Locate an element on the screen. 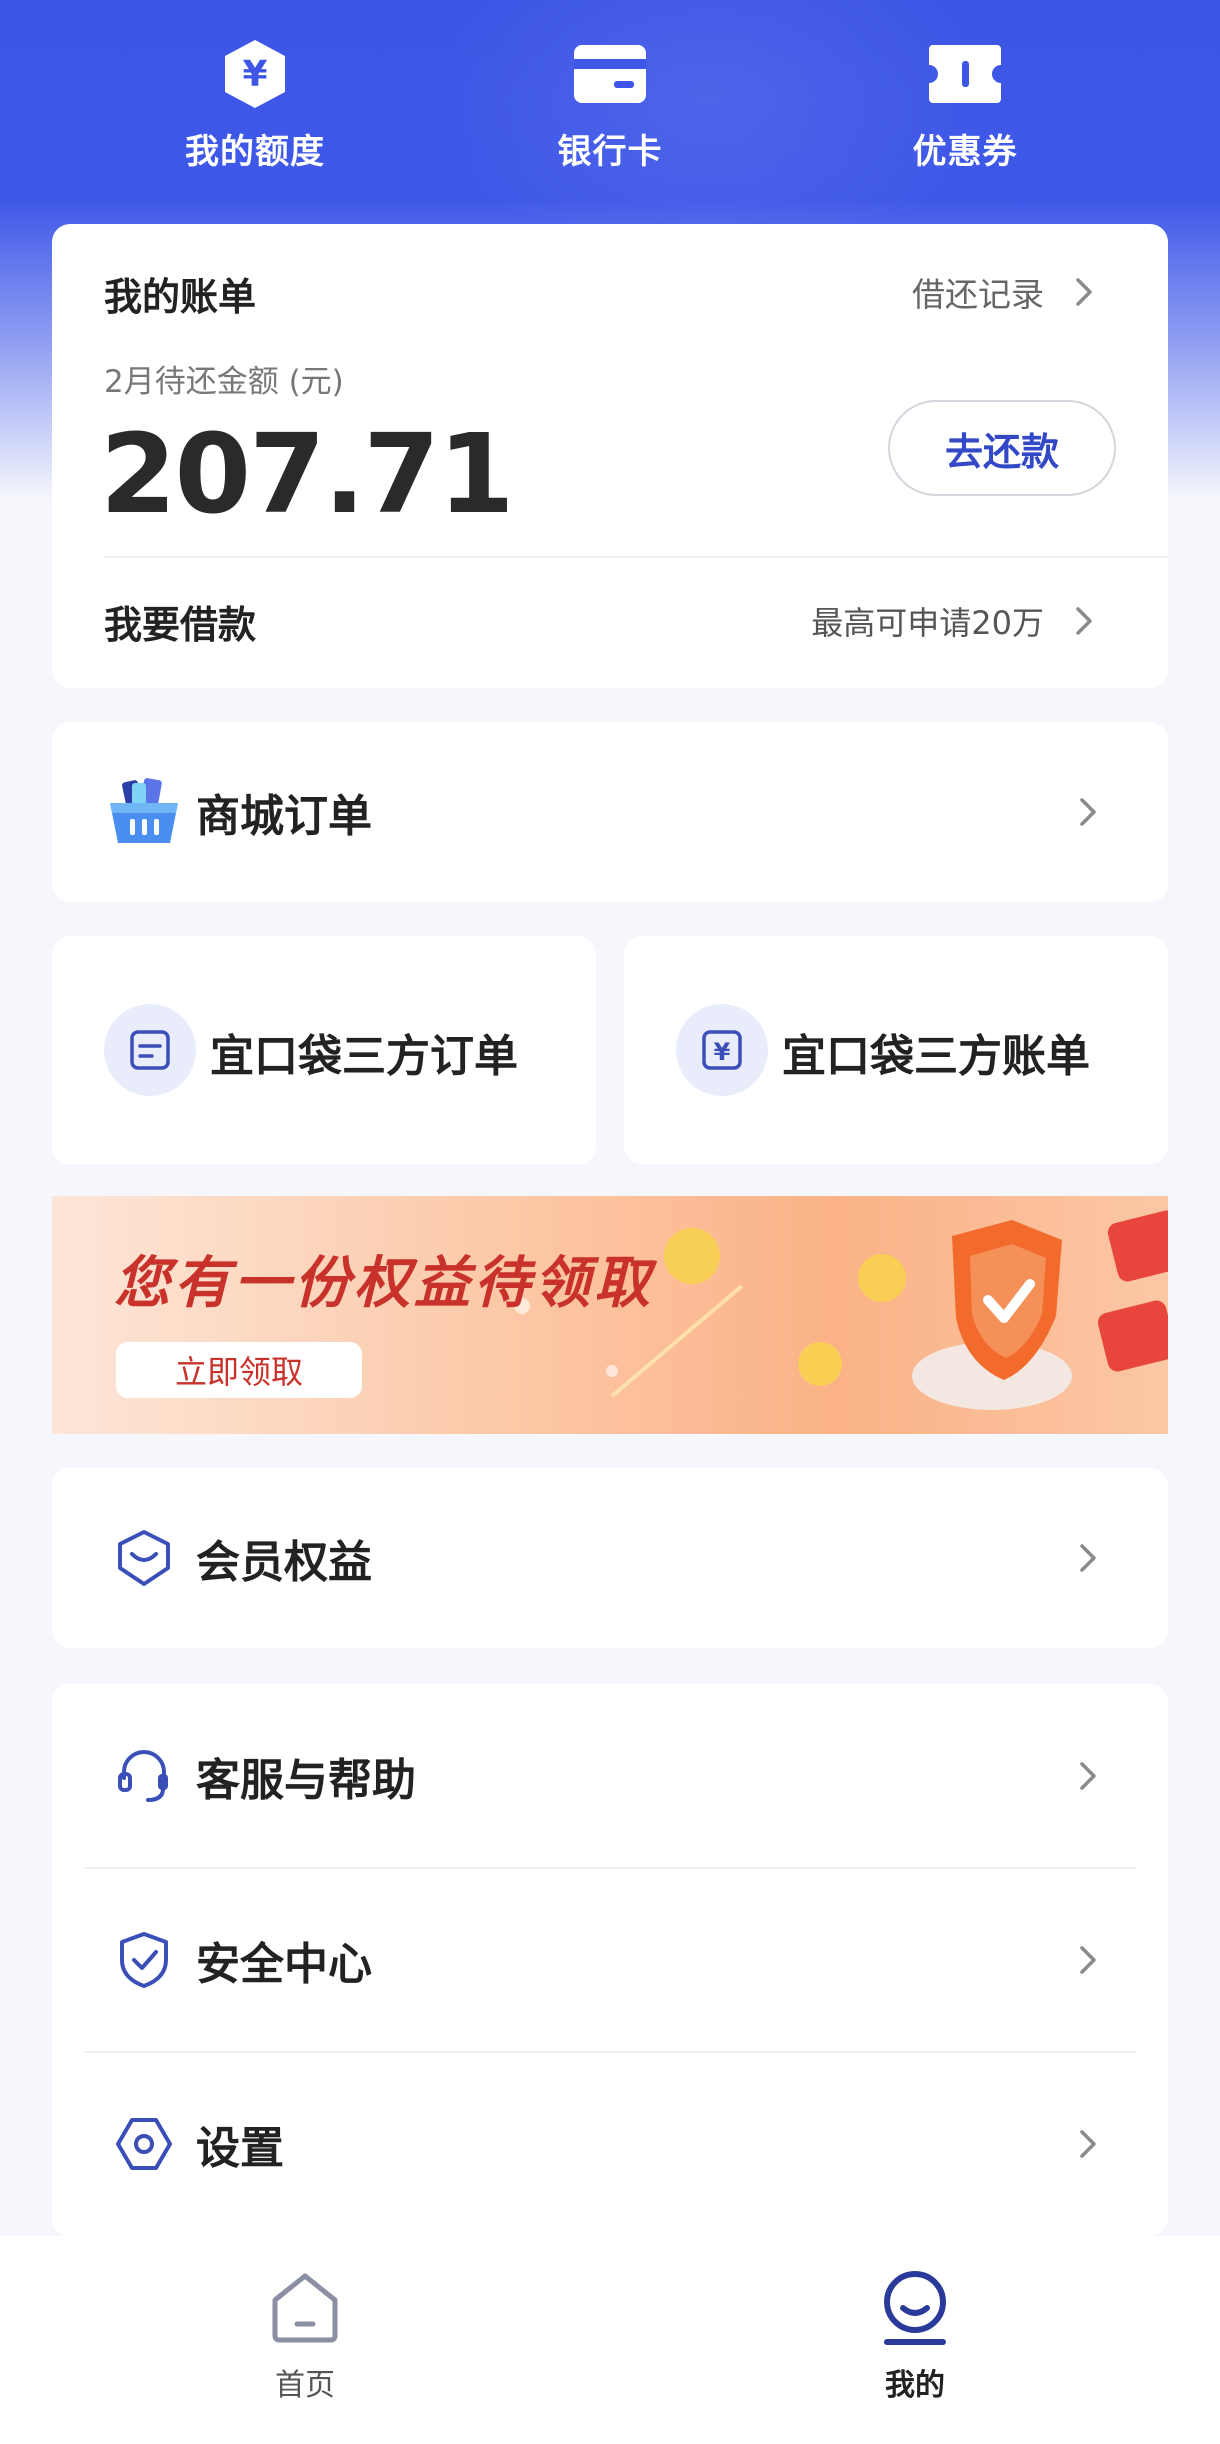  borrow-note-text: 最高可申请20万 is located at coordinates (927, 623).